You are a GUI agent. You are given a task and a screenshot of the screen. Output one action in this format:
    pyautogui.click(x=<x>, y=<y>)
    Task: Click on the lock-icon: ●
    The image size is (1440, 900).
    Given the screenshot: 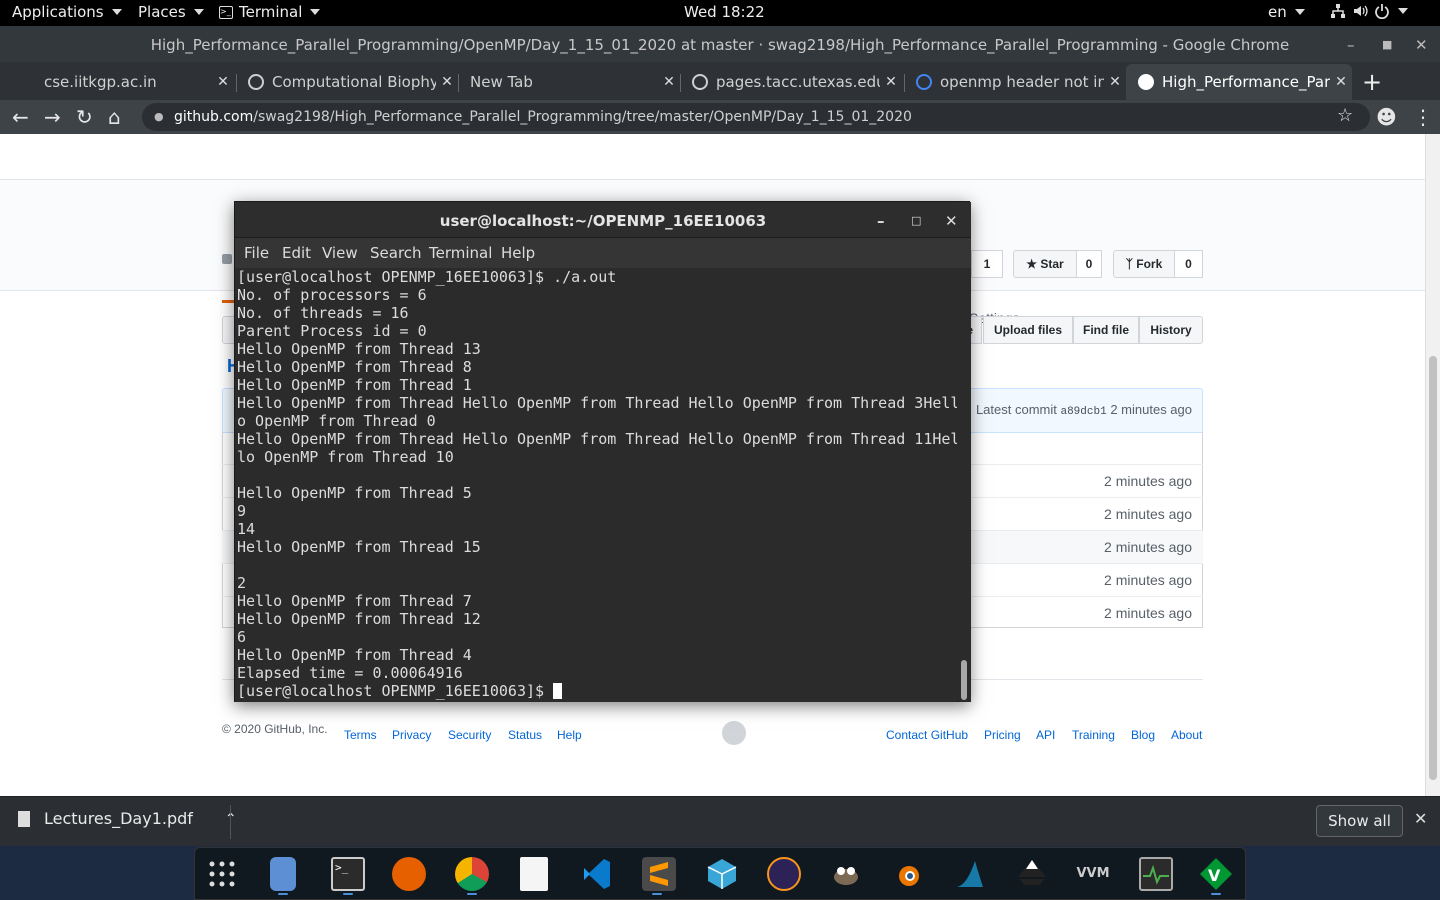 What is the action you would take?
    pyautogui.click(x=159, y=116)
    